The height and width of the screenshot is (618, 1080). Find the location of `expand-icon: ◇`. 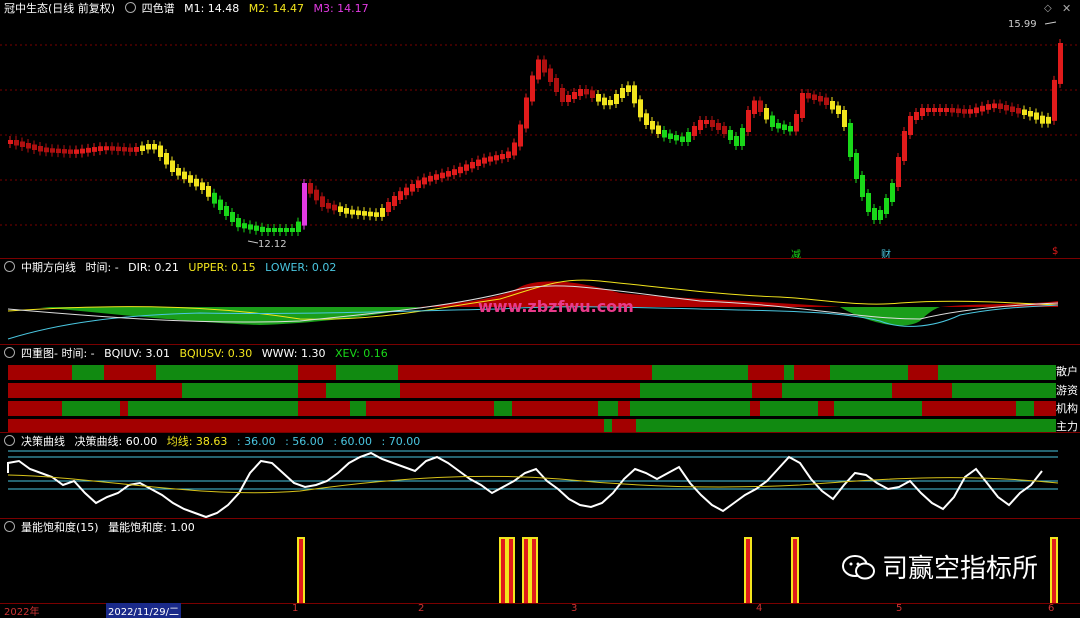

expand-icon: ◇ is located at coordinates (1048, 8).